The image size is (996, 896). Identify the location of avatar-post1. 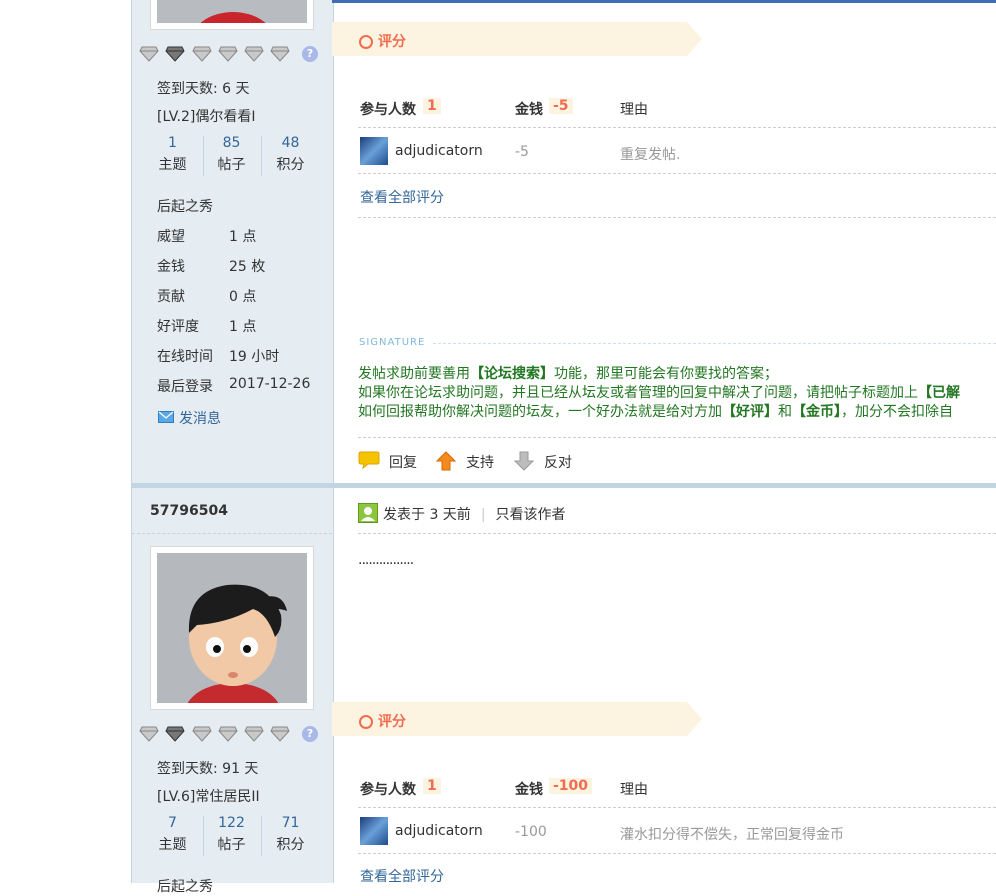
(232, 15).